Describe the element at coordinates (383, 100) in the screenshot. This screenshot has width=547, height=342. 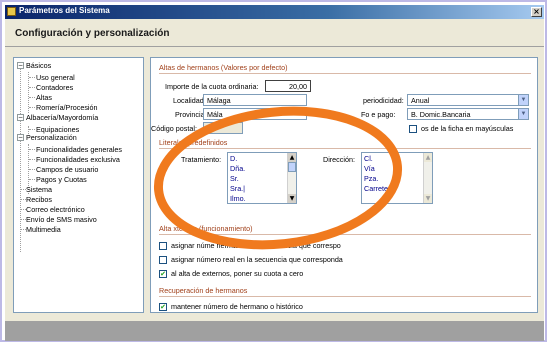
I see `periodicidad-label: periodicidad:` at that location.